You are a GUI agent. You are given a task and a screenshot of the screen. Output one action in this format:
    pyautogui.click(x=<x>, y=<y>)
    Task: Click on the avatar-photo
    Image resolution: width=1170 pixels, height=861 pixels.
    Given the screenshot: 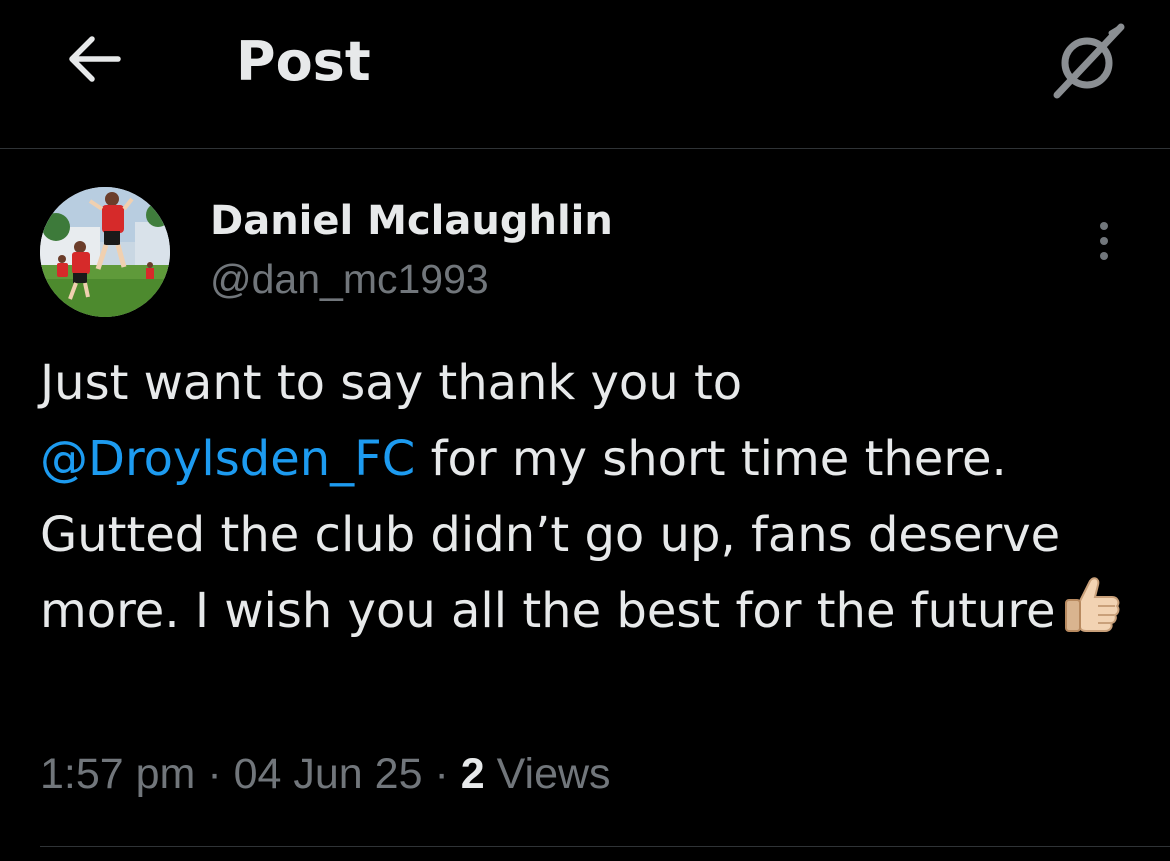 What is the action you would take?
    pyautogui.click(x=105, y=252)
    